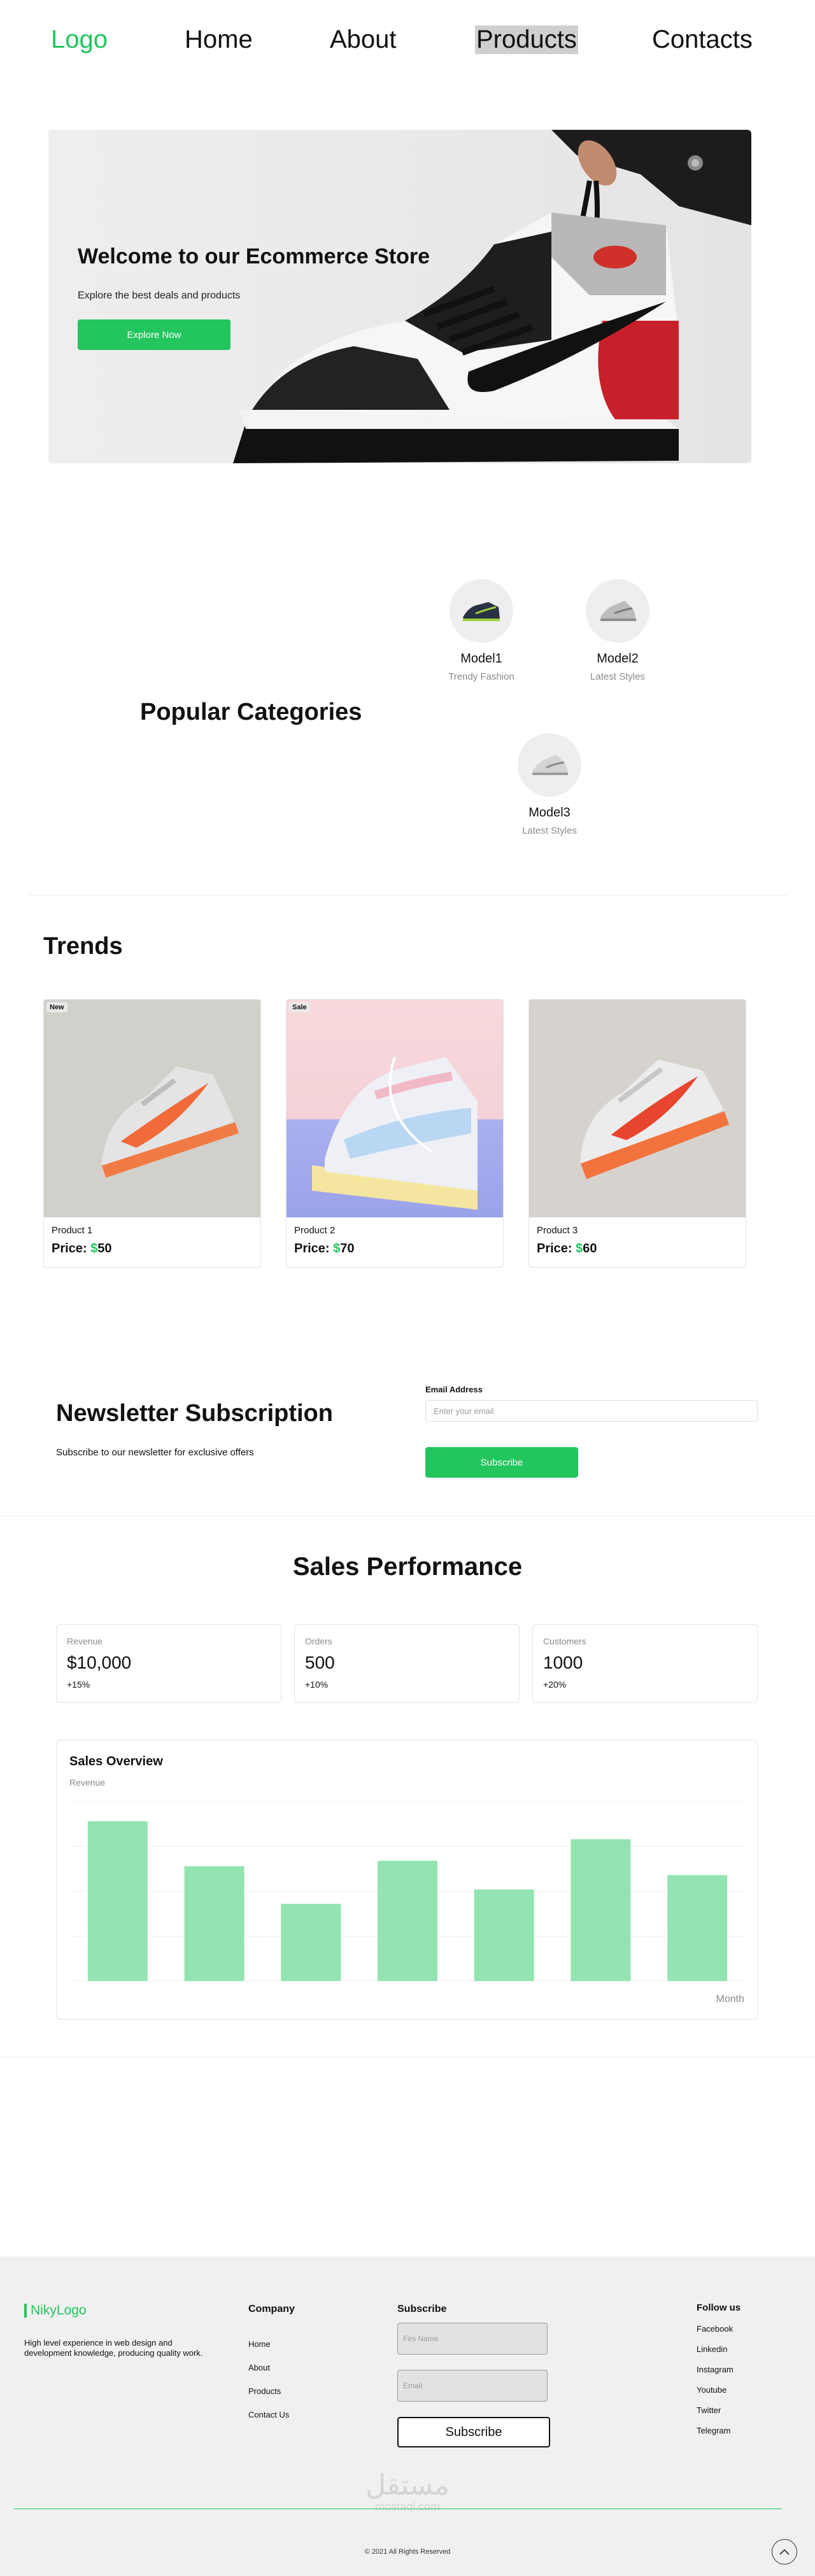 The image size is (815, 2576). Describe the element at coordinates (259, 2367) in the screenshot. I see `footer-link-about: About` at that location.